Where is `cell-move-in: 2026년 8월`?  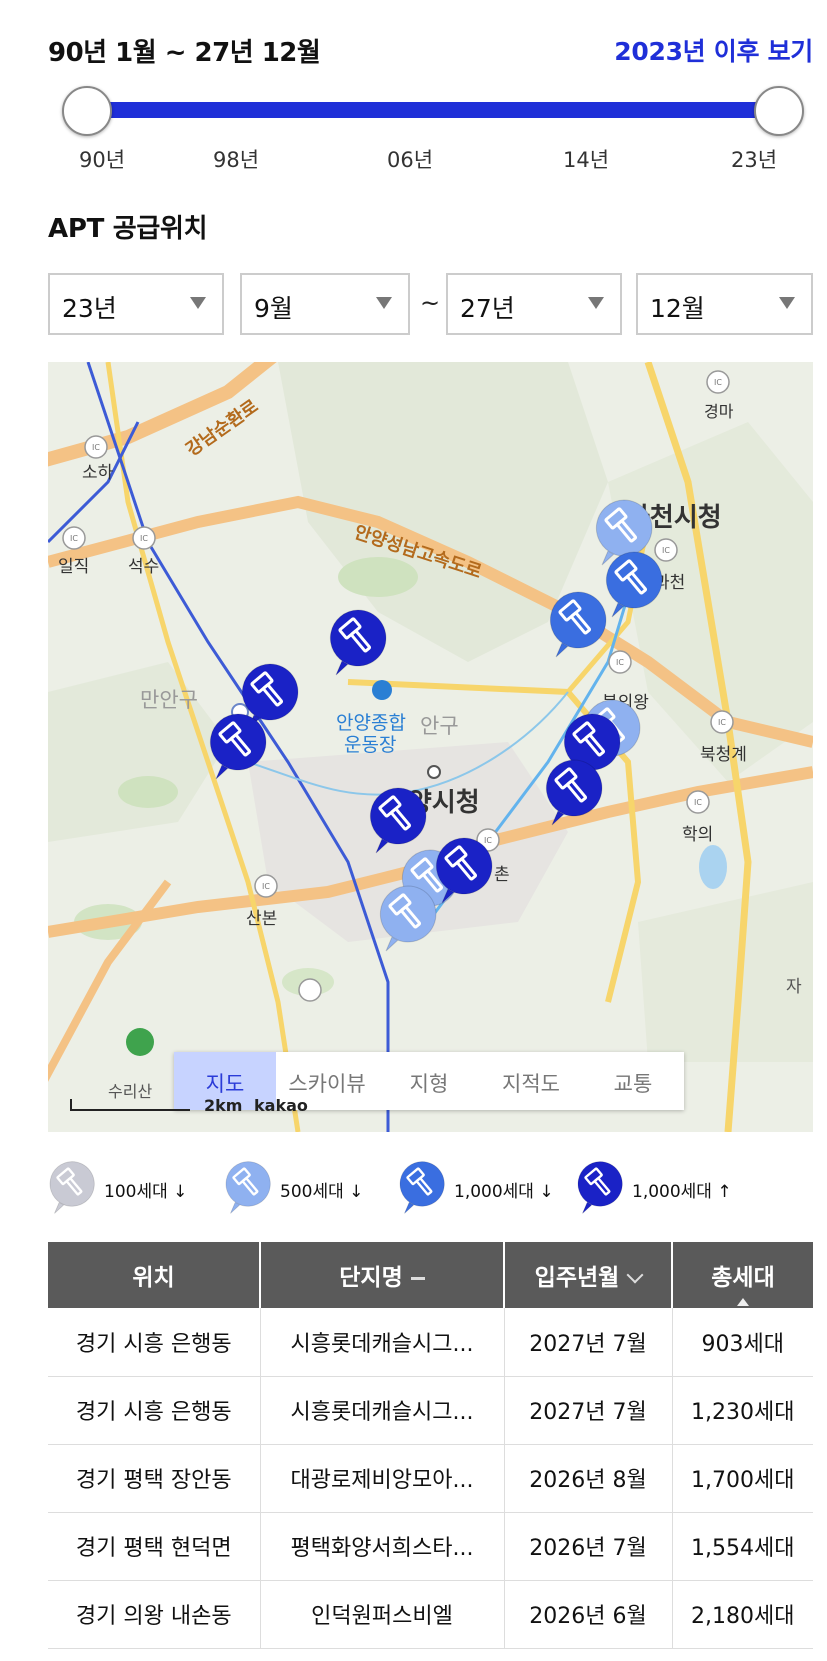 cell-move-in: 2026년 8월 is located at coordinates (588, 1478).